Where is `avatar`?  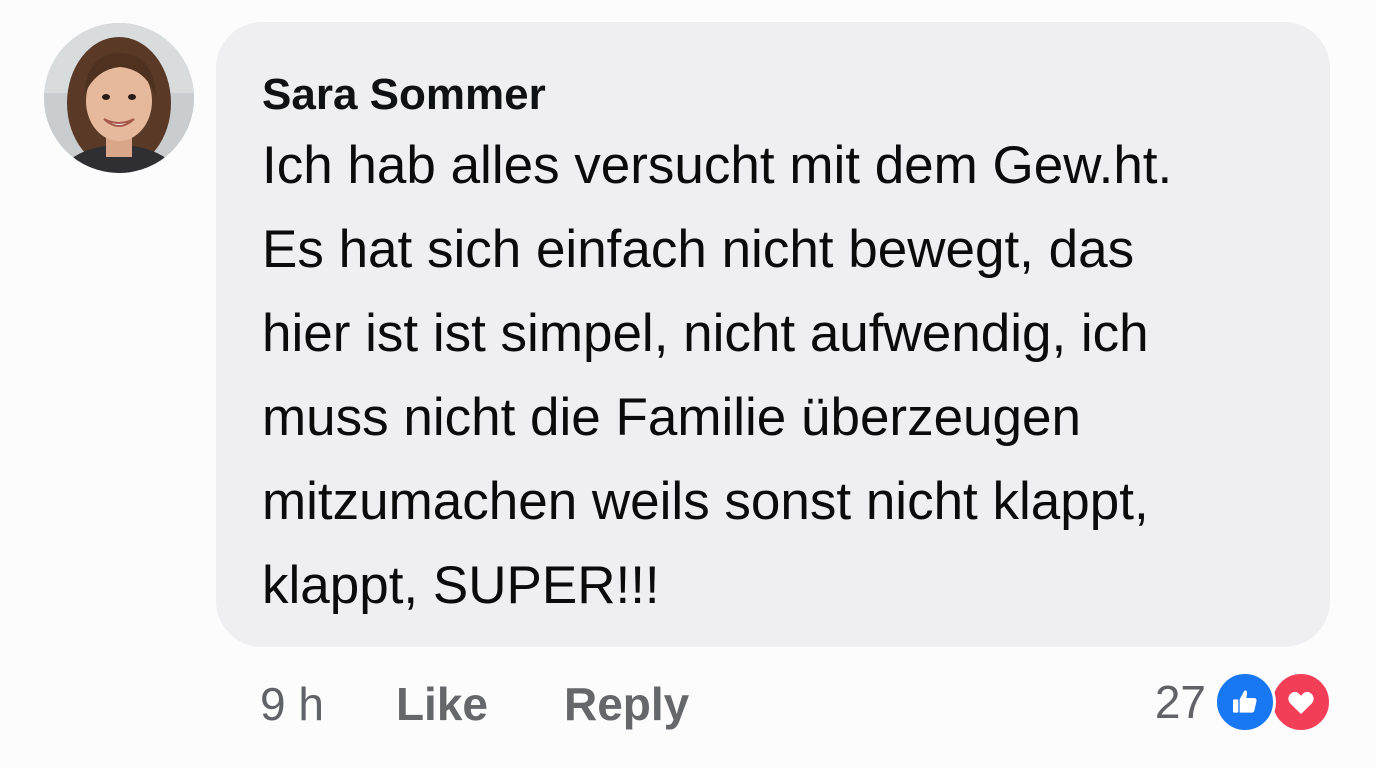 avatar is located at coordinates (119, 98).